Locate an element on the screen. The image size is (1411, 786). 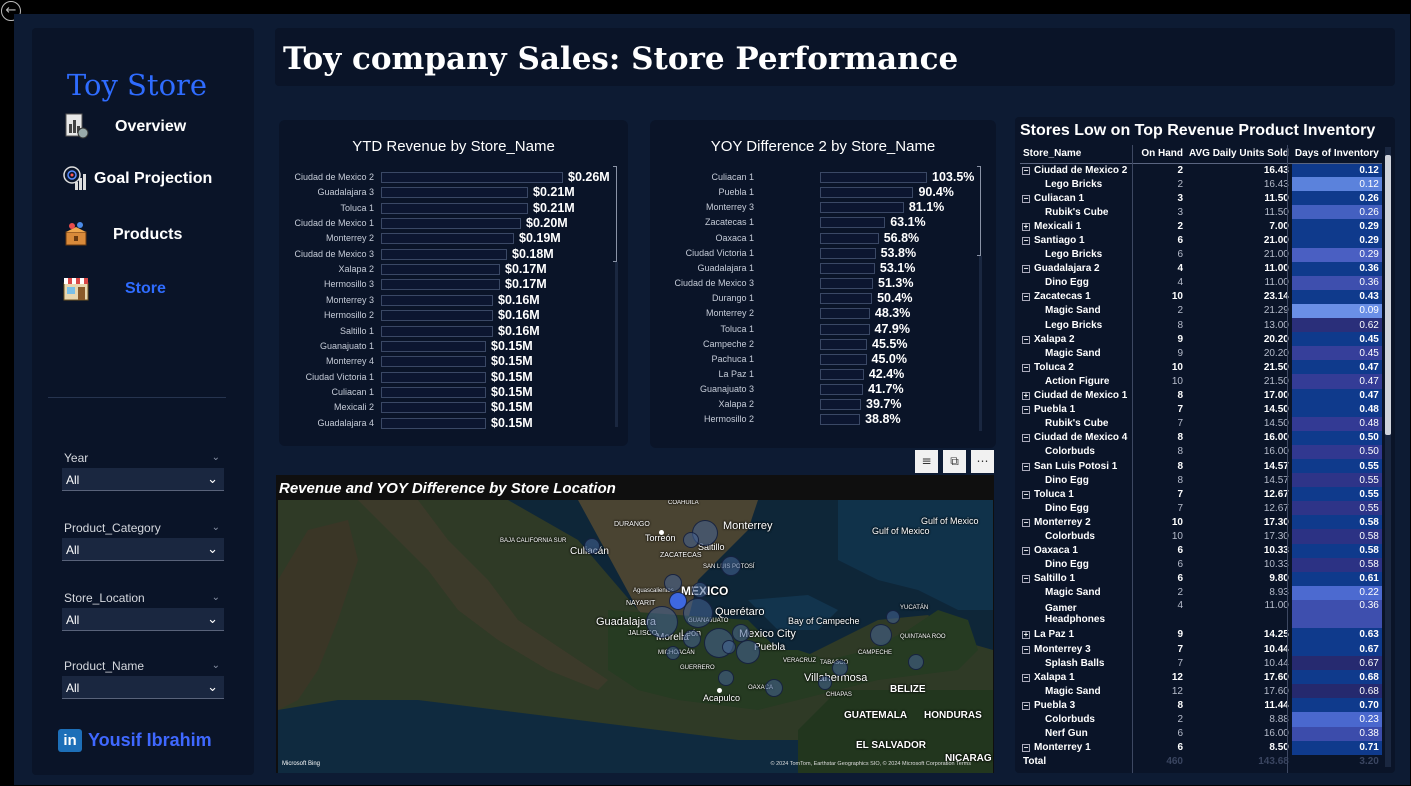
column-header-avg-daily-units: AVG Daily Units Sold is located at coordinates (1239, 154).